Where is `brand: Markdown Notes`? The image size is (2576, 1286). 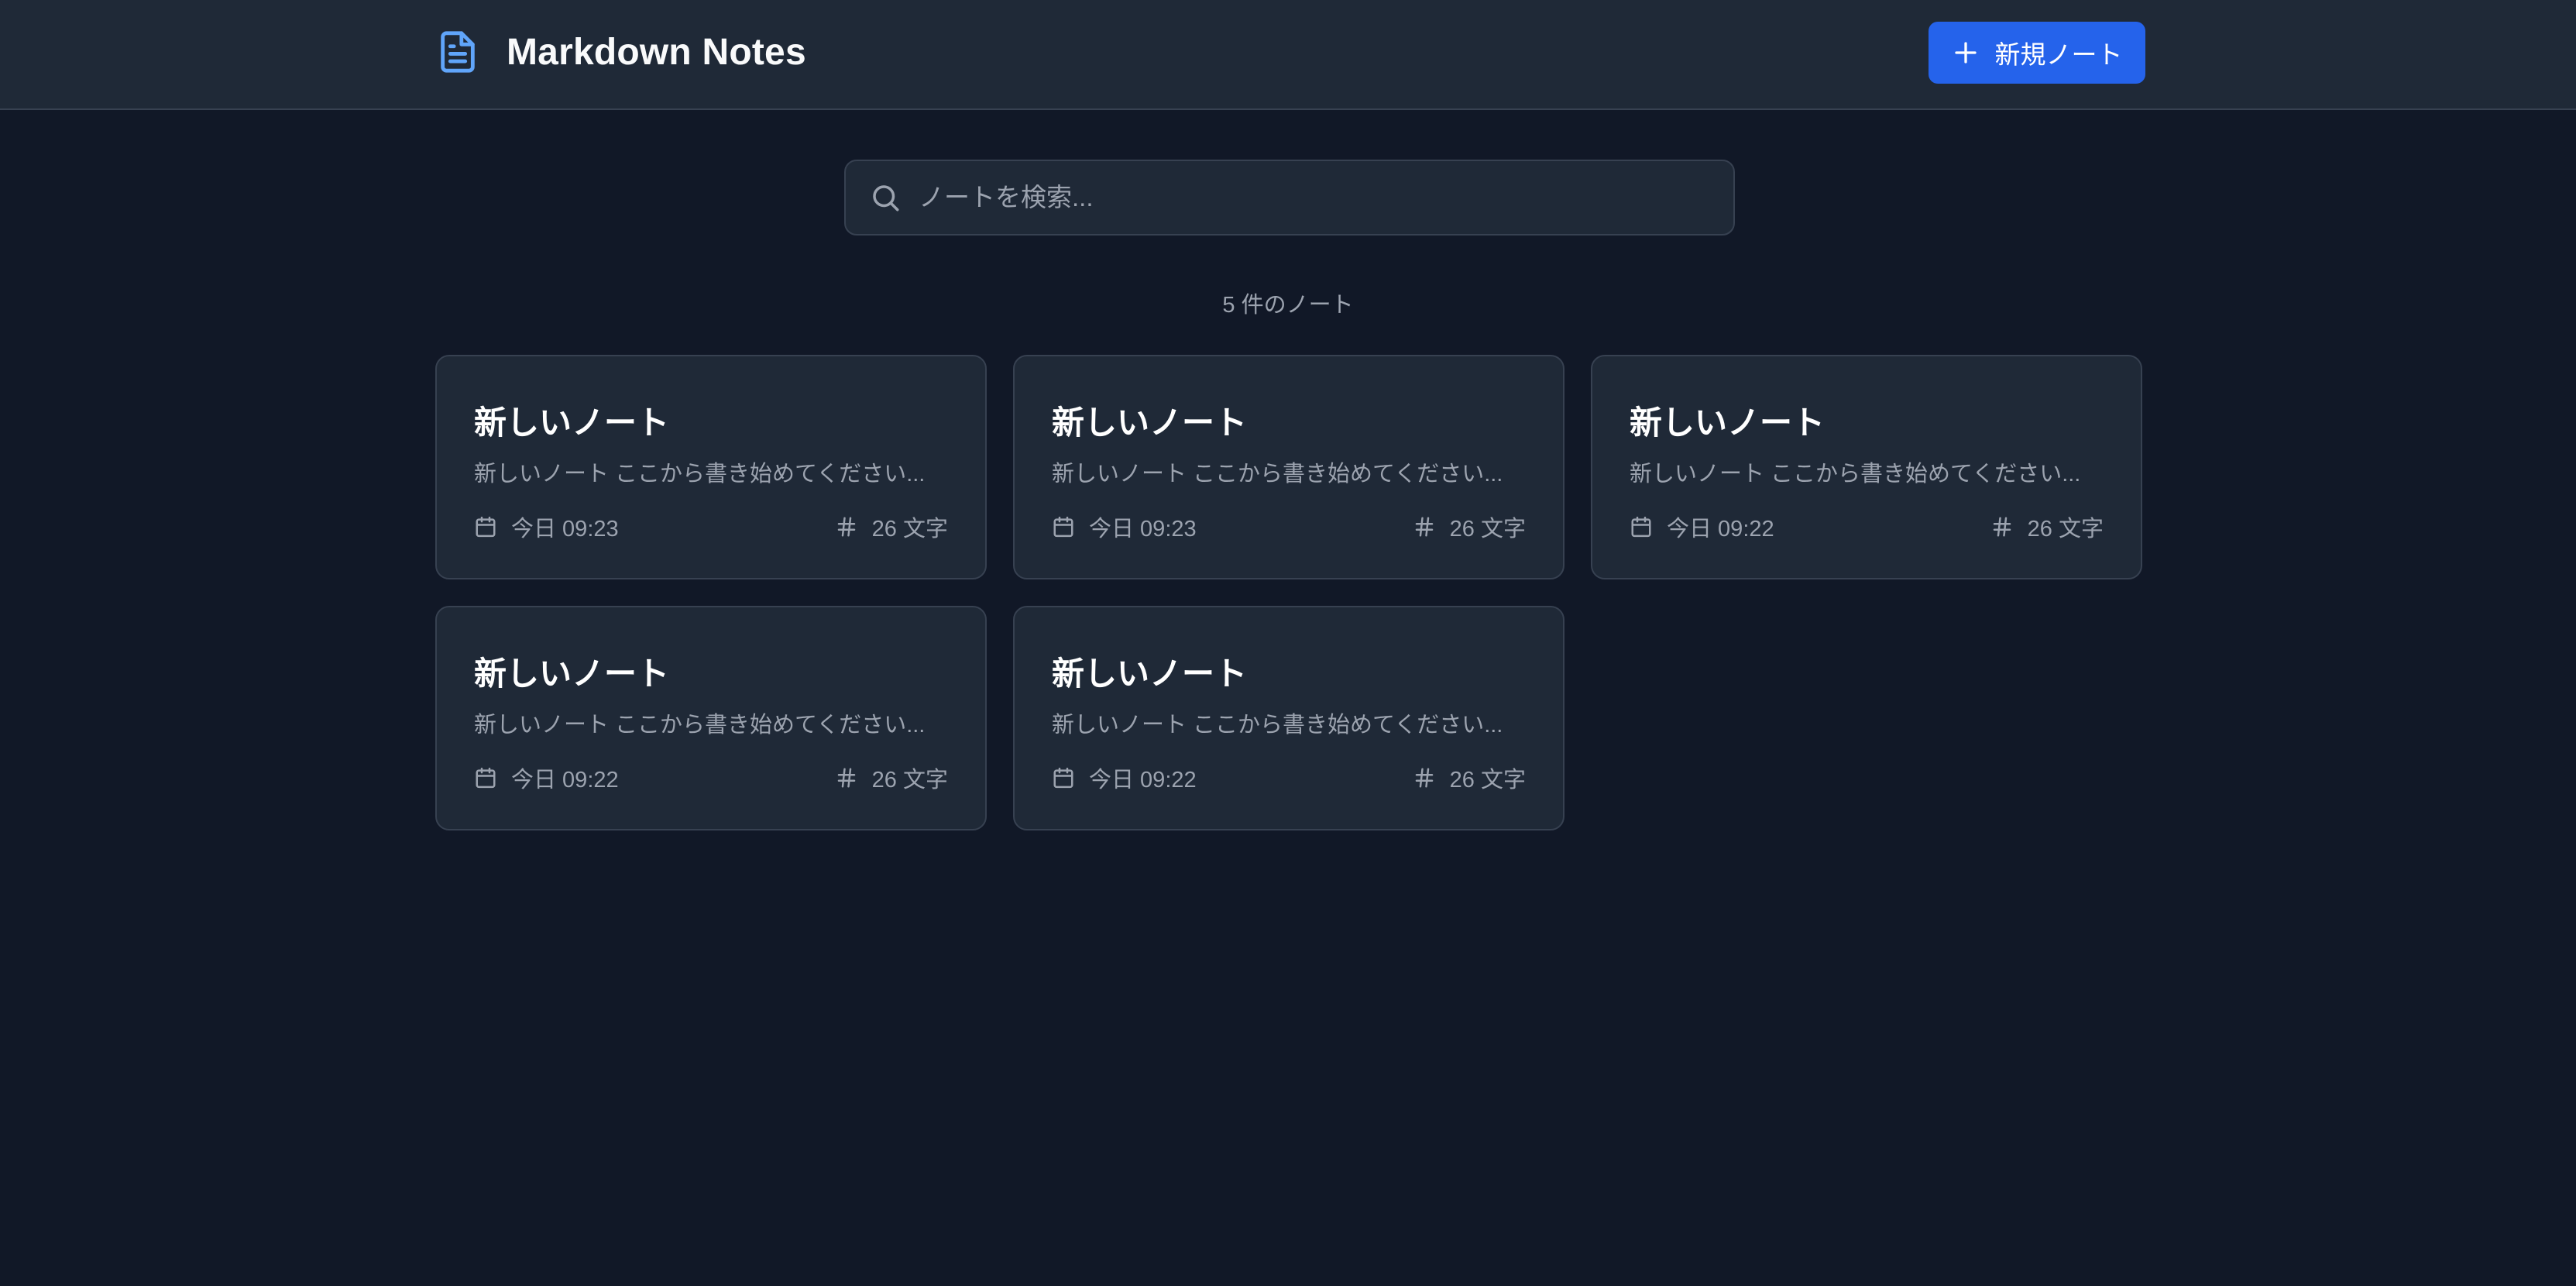 brand: Markdown Notes is located at coordinates (620, 52).